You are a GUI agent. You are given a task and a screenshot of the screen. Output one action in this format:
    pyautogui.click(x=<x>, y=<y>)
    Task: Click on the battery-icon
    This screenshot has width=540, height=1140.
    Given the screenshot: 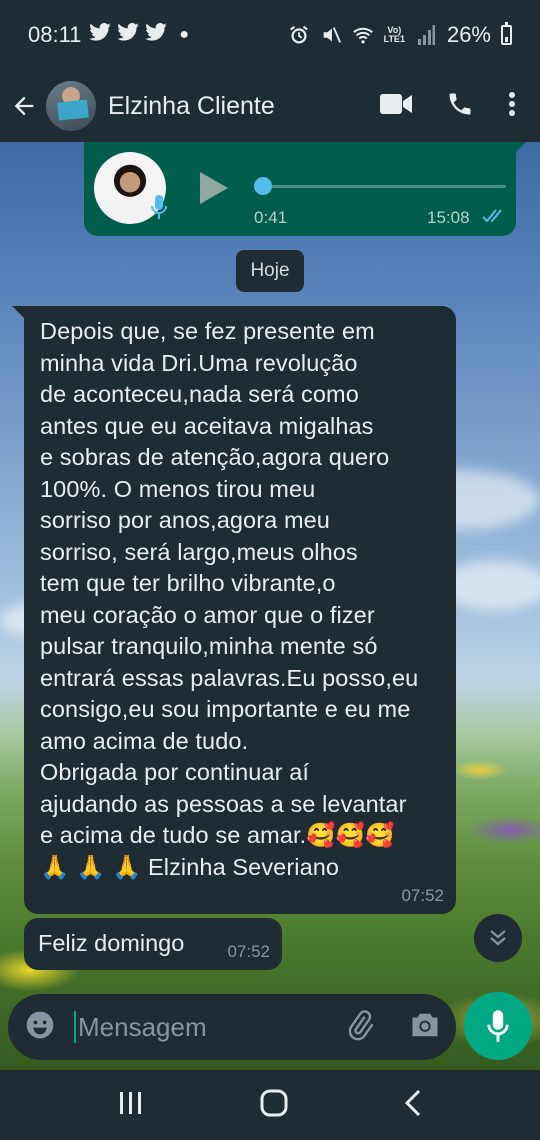 What is the action you would take?
    pyautogui.click(x=506, y=33)
    